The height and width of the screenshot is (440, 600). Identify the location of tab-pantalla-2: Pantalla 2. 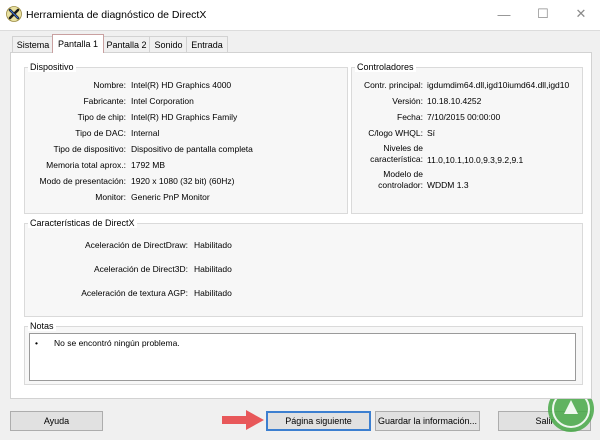
(126, 44).